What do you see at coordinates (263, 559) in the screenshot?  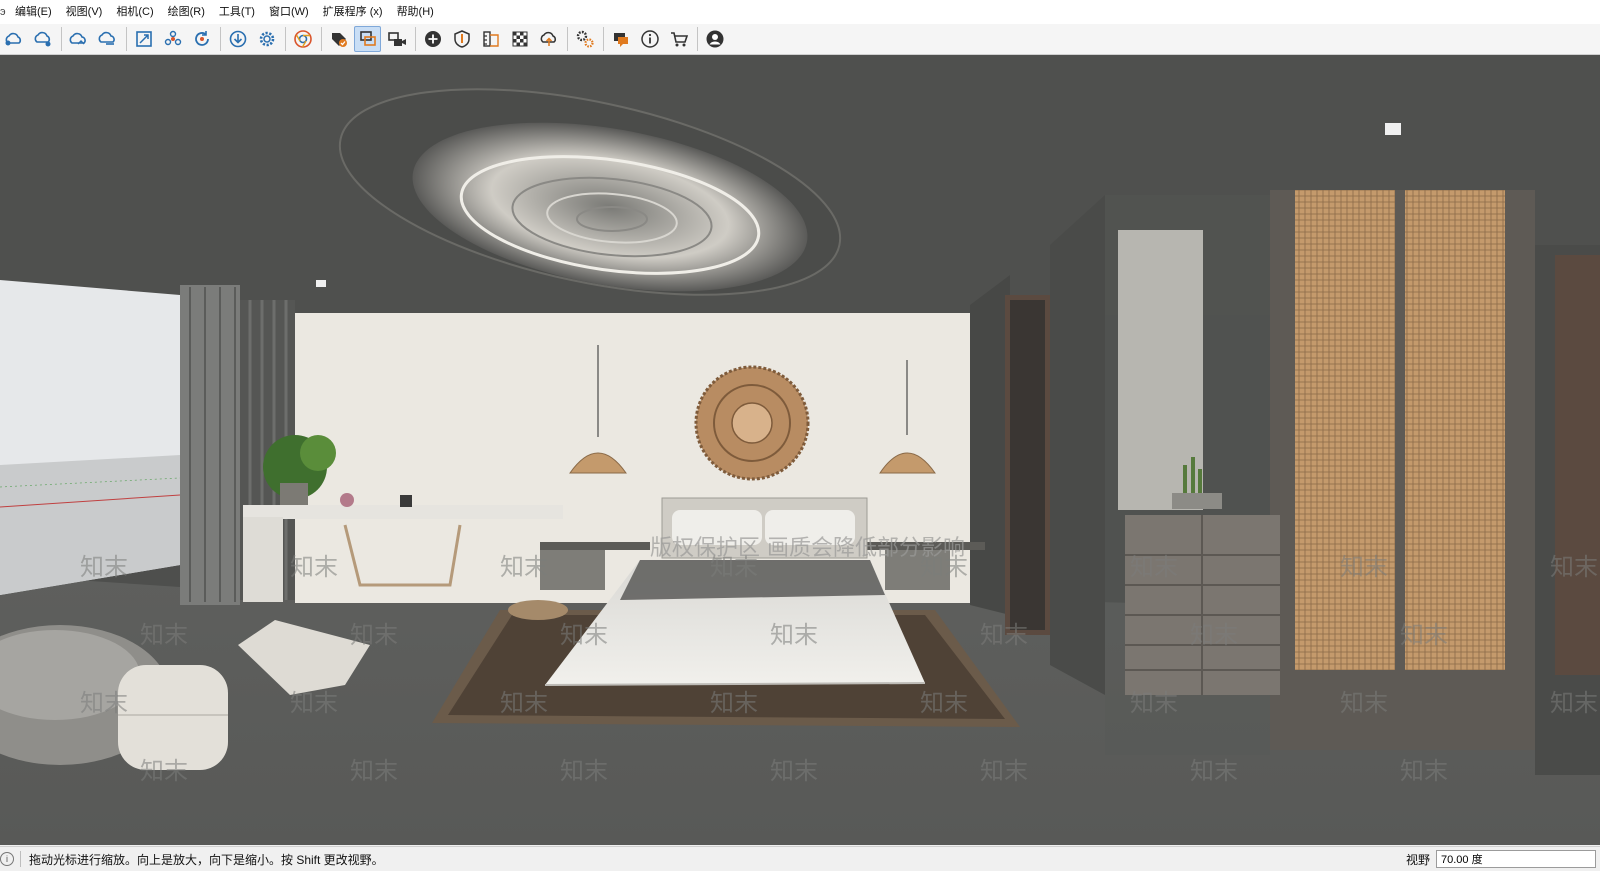 I see `desk-cabinet` at bounding box center [263, 559].